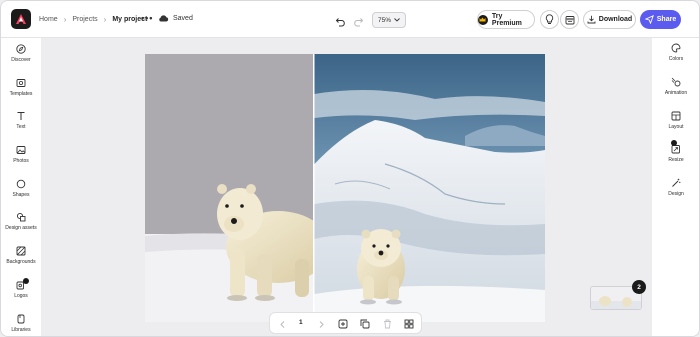 The height and width of the screenshot is (337, 700). I want to click on templates-icon, so click(21, 83).